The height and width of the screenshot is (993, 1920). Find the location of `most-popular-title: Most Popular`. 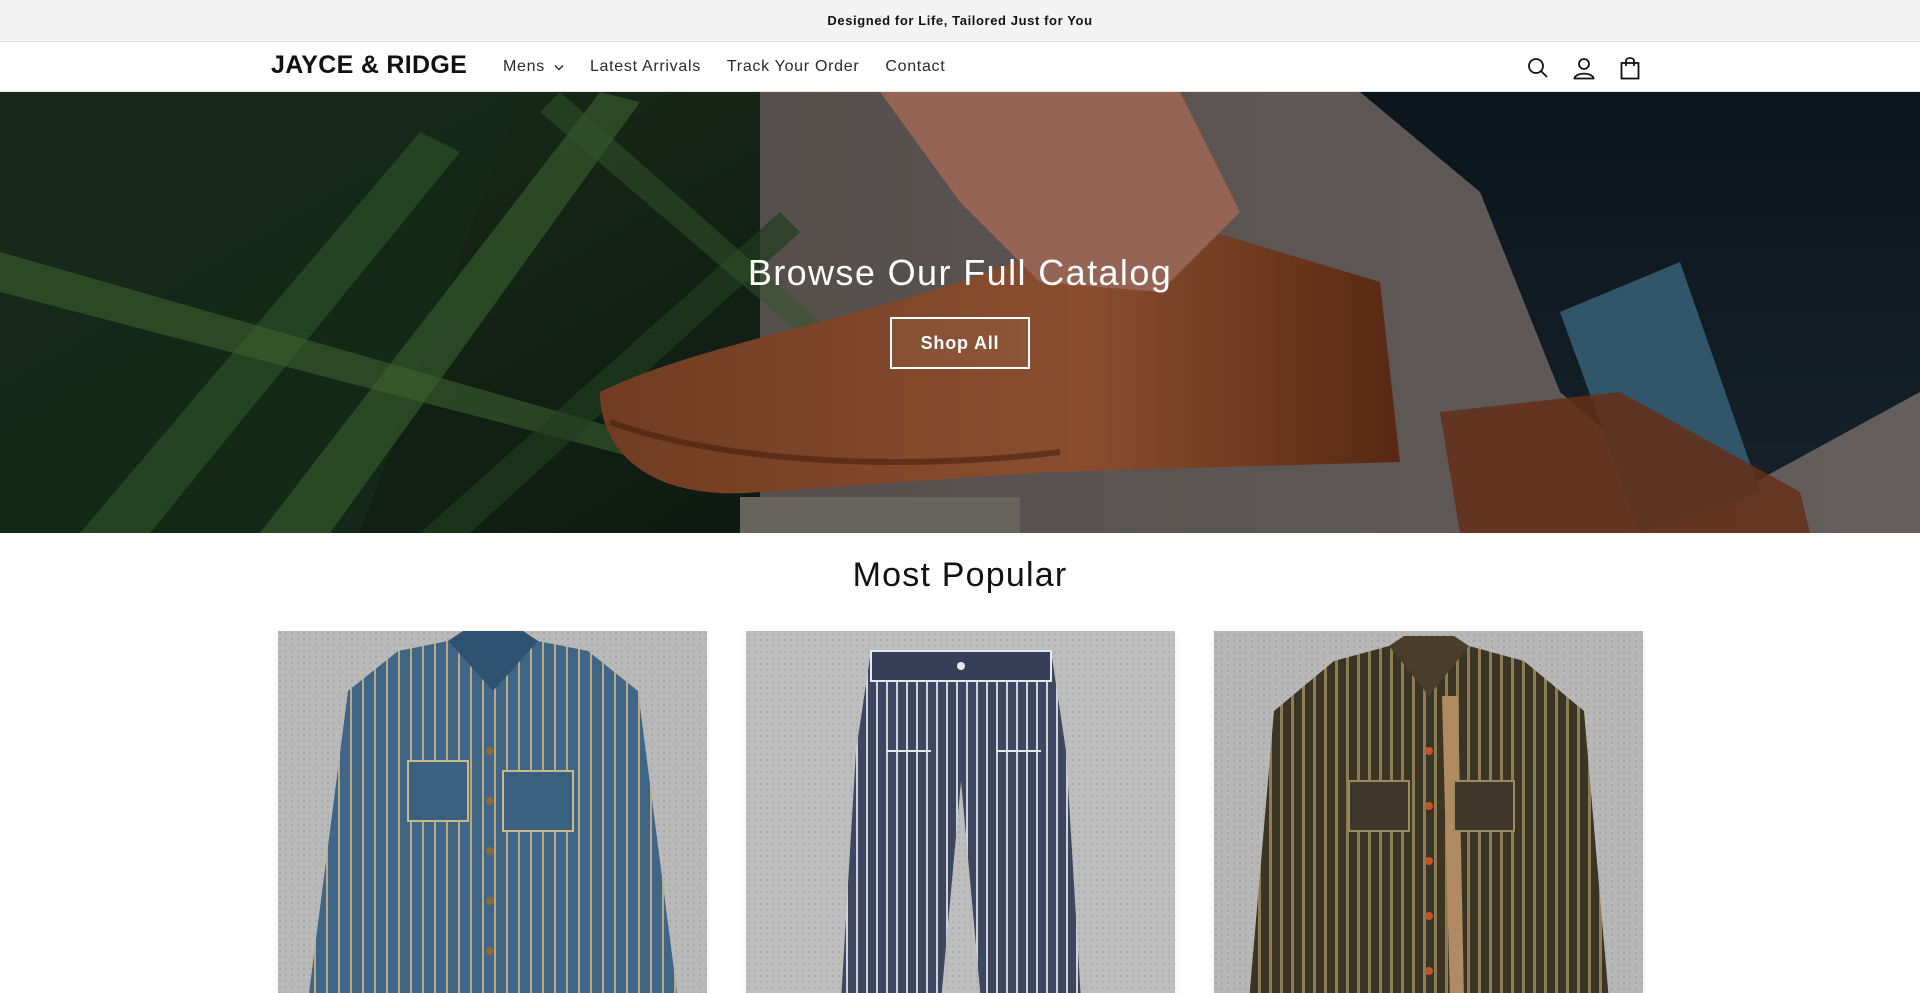

most-popular-title: Most Popular is located at coordinates (960, 575).